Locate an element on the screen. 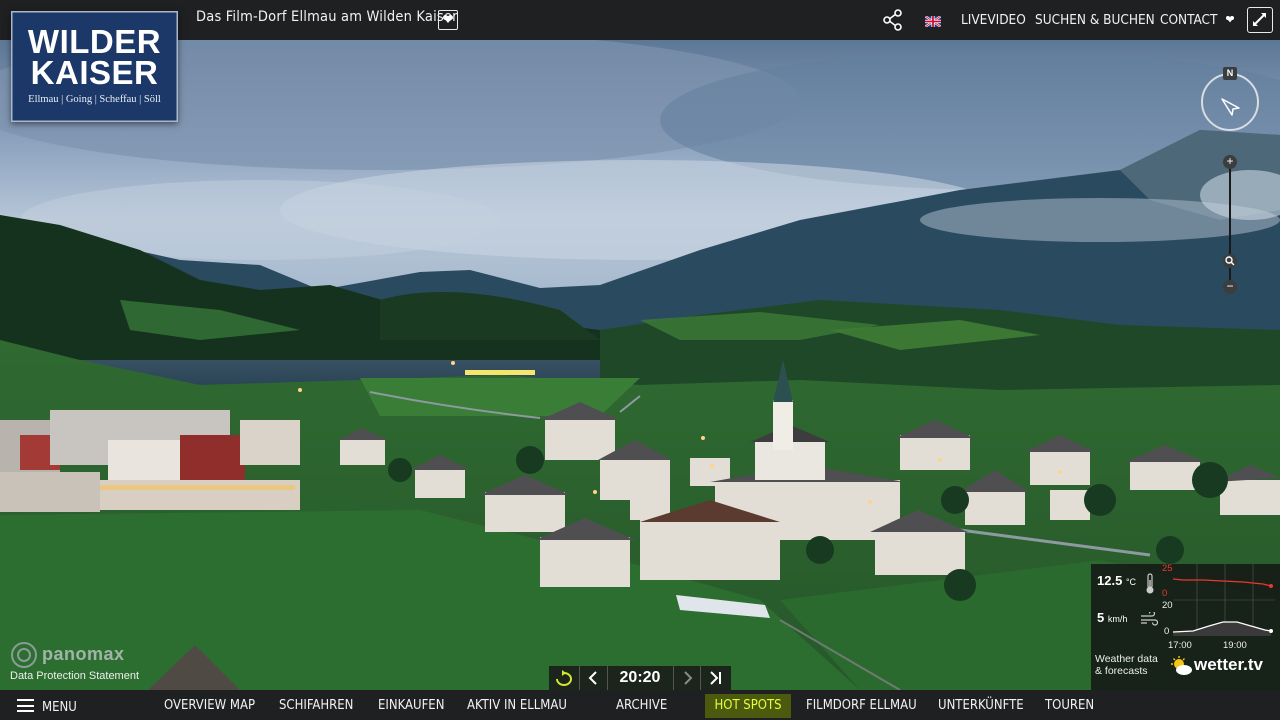 This screenshot has height=720, width=1280. time-display: 20:20 is located at coordinates (640, 678).